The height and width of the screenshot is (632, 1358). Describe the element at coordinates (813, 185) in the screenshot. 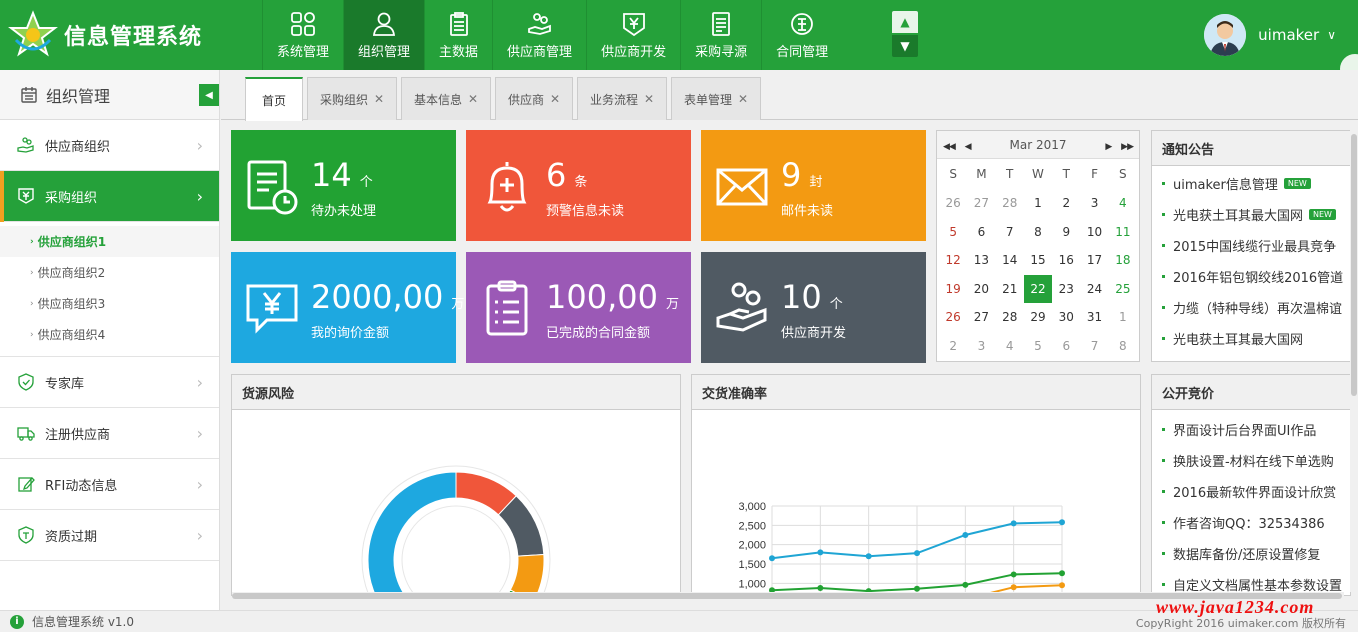

I see `tile-mail: 9封 邮件未读` at that location.